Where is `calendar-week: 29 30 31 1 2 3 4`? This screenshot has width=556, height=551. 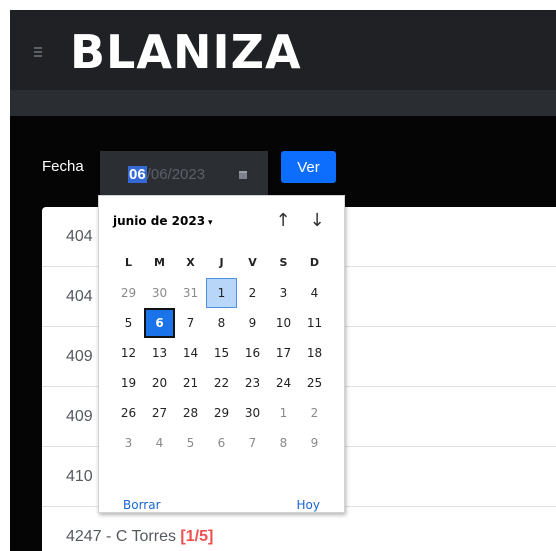
calendar-week: 29 30 31 1 2 3 4 is located at coordinates (221, 293).